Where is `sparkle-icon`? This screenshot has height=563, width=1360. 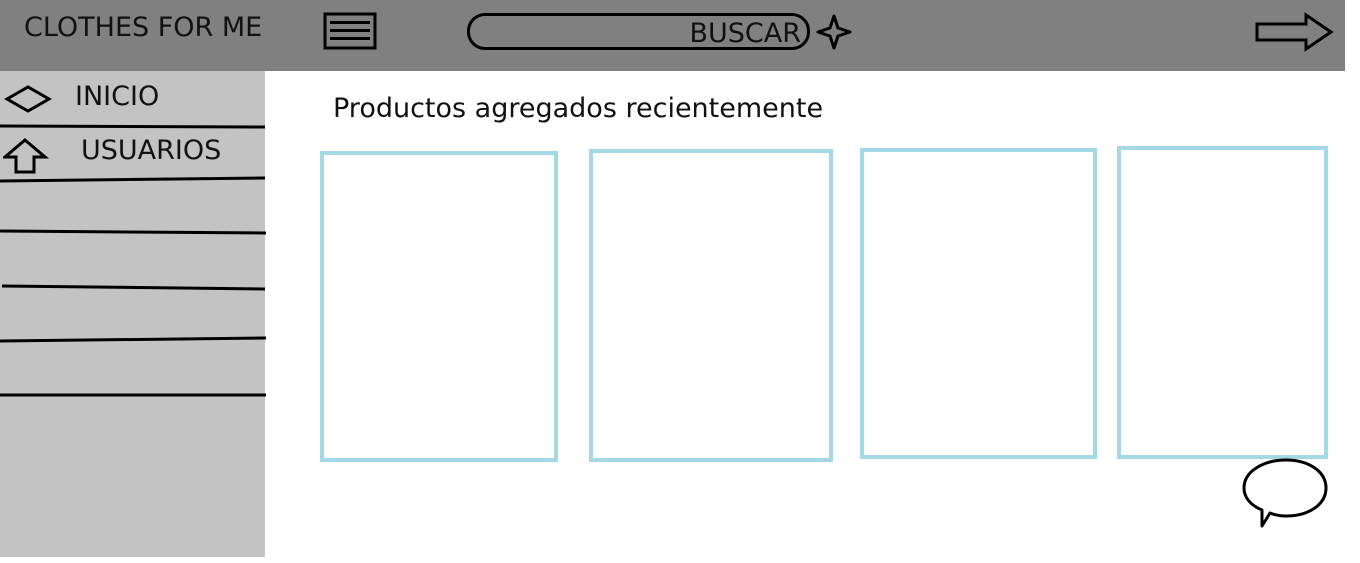
sparkle-icon is located at coordinates (834, 32).